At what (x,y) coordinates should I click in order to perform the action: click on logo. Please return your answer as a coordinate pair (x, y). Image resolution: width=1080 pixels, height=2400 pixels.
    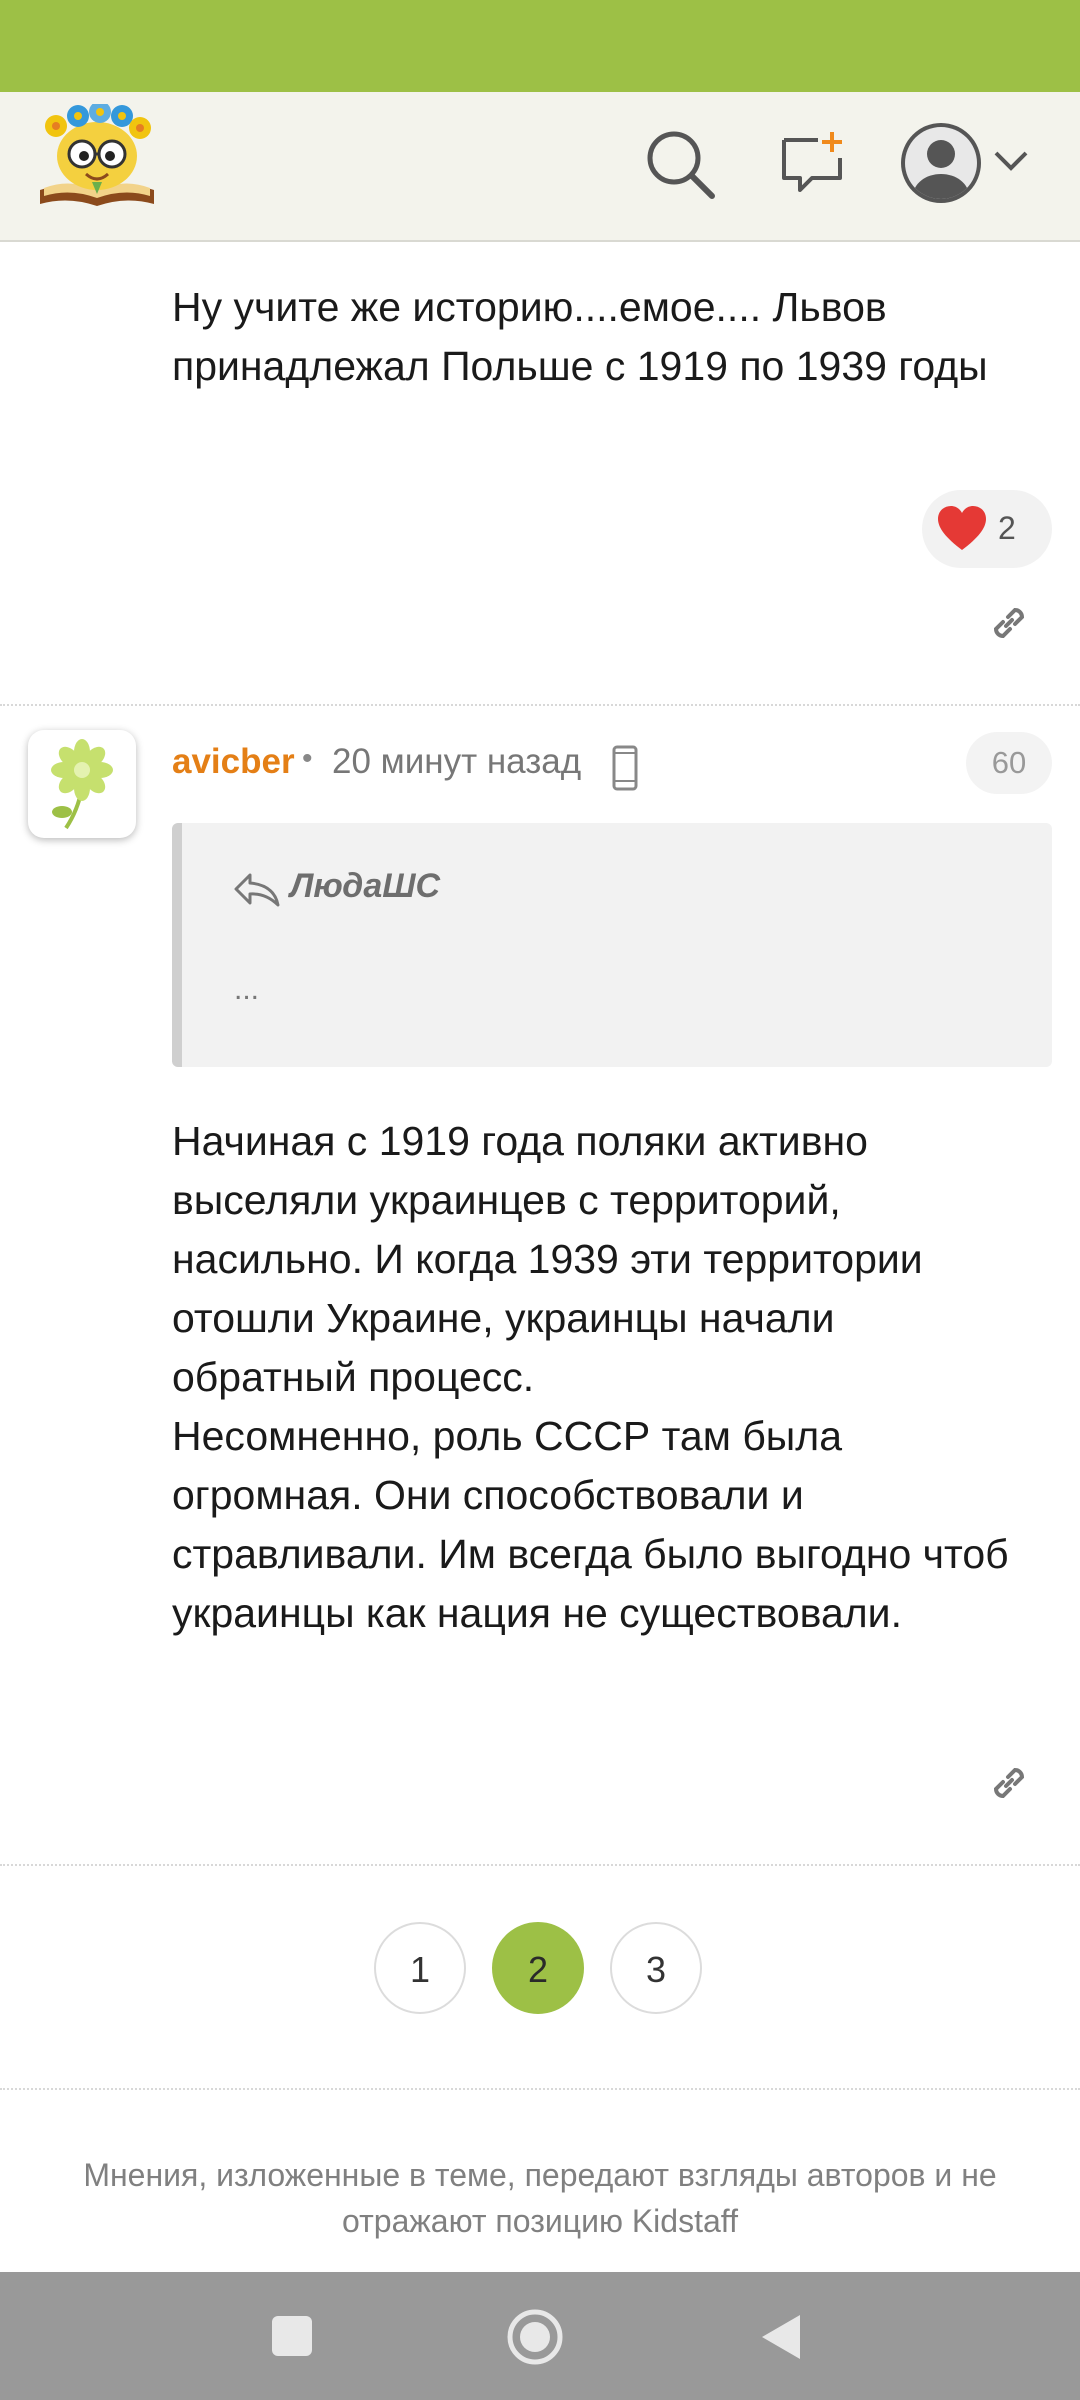
    Looking at the image, I should click on (97, 156).